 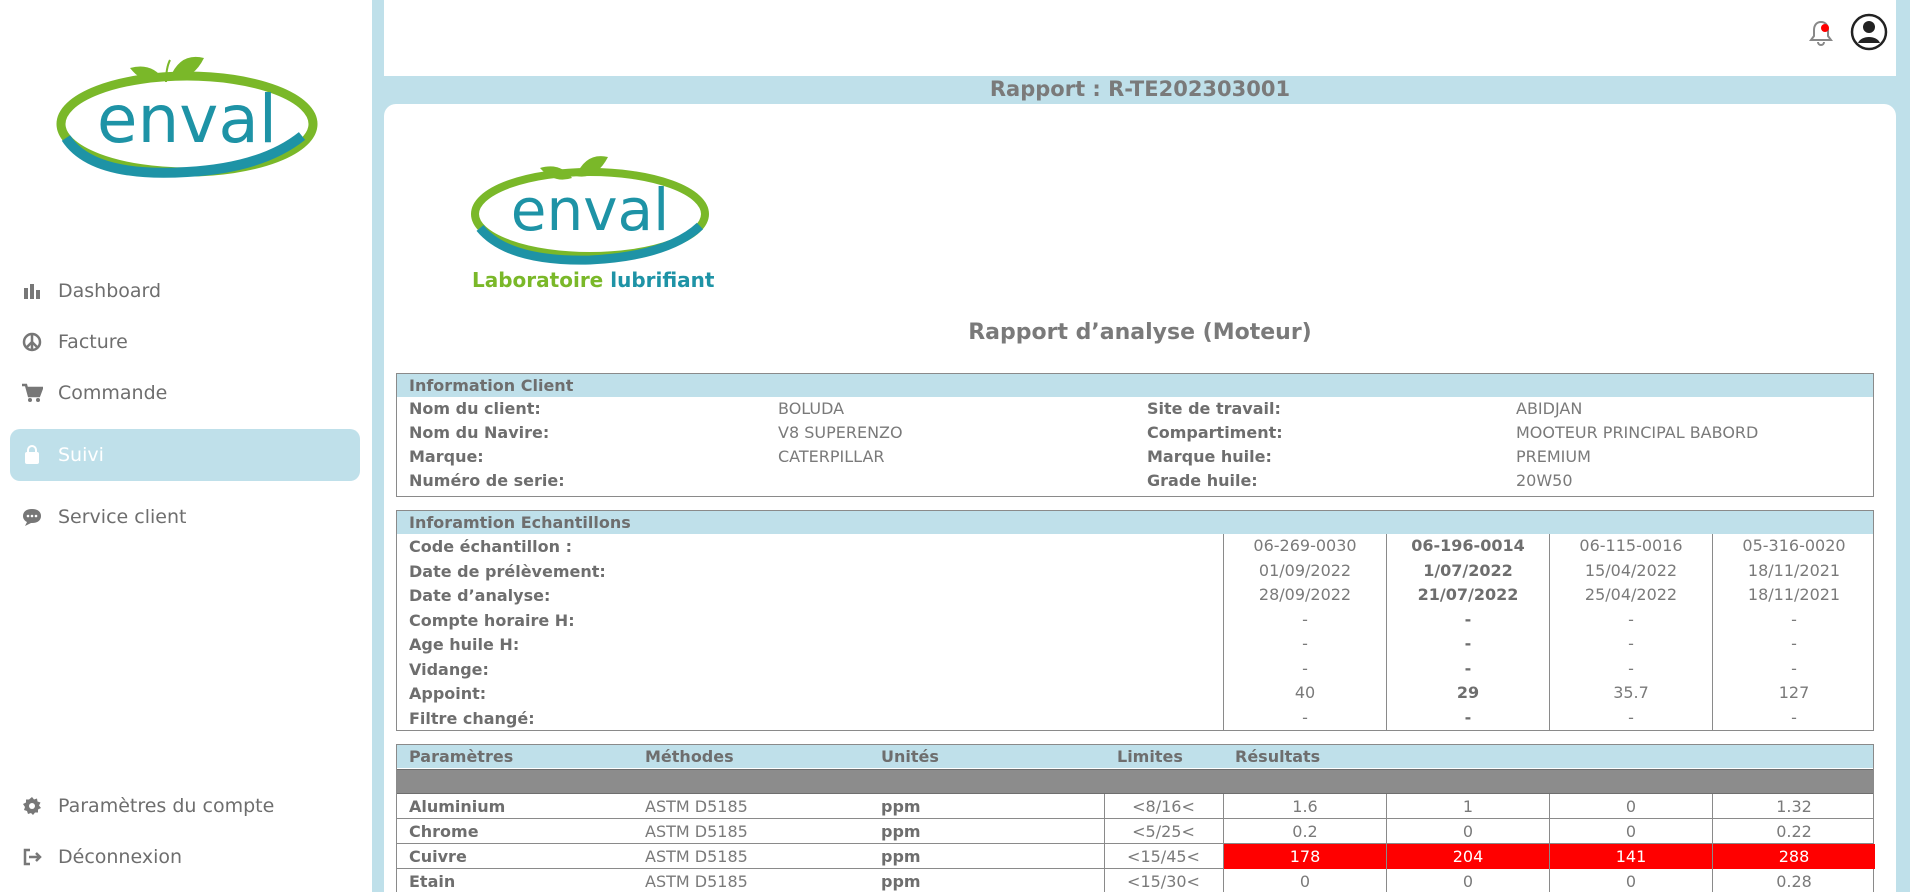 I want to click on param-result: 178, so click(x=1304, y=856).